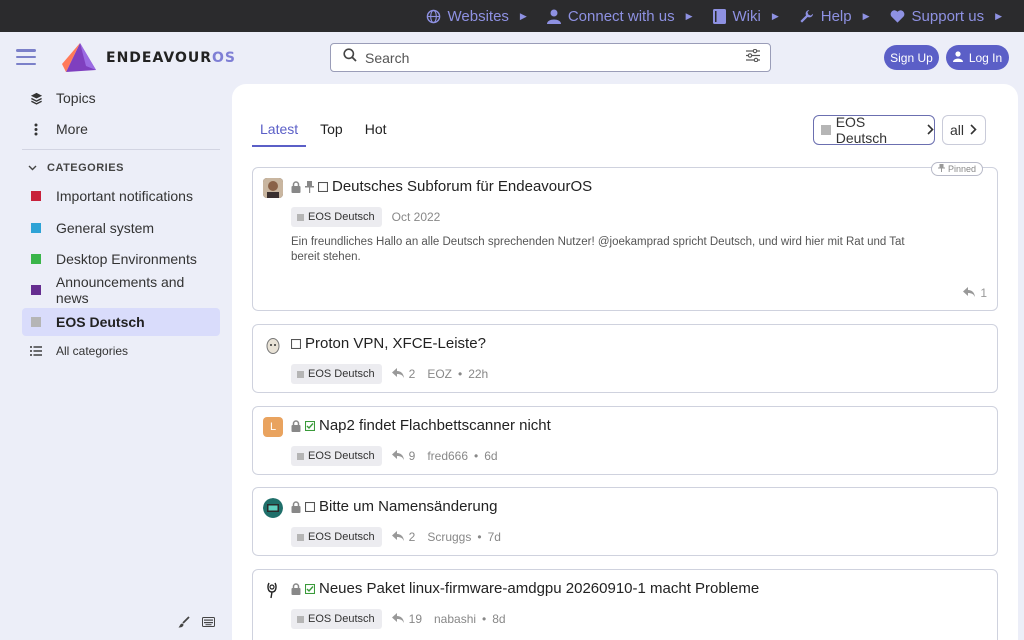  Describe the element at coordinates (184, 623) in the screenshot. I see `brush-icon` at that location.